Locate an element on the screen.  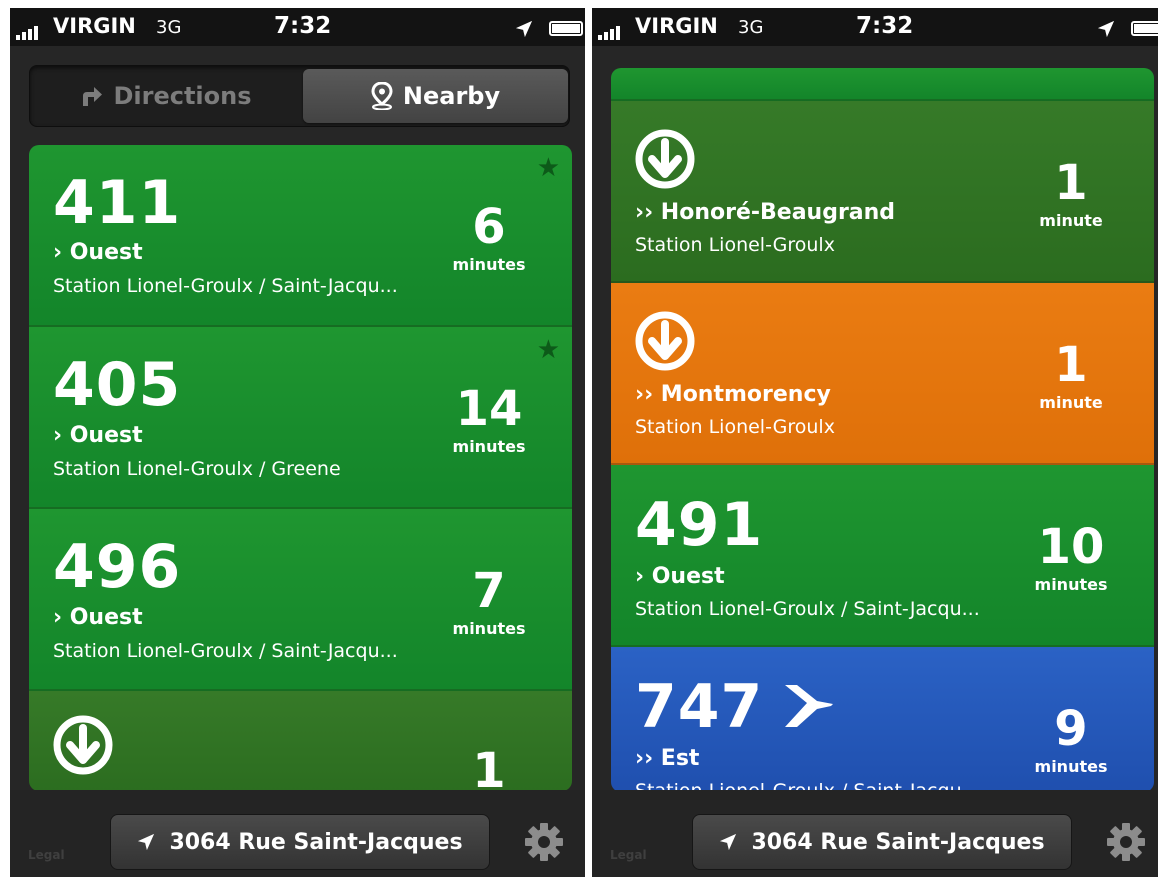
route-direction: ›› Honoré-Beaugrand is located at coordinates (765, 212).